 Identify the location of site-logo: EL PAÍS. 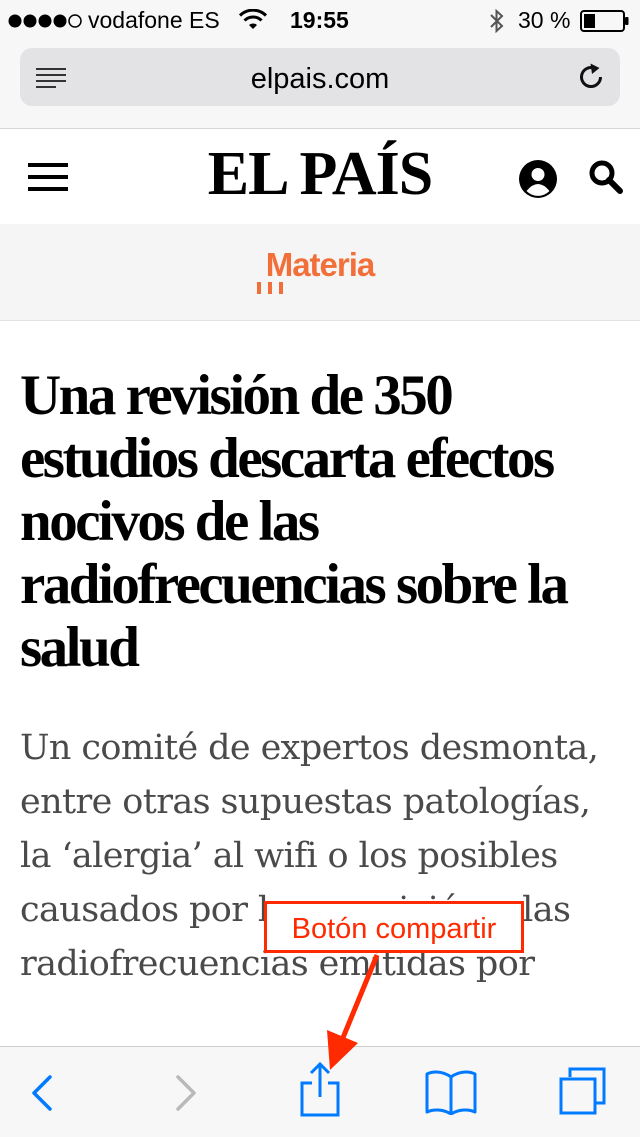
(320, 174).